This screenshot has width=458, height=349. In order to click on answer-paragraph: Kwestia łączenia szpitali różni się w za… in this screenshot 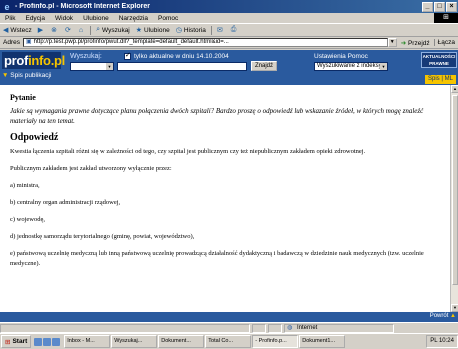, I will do `click(188, 151)`.